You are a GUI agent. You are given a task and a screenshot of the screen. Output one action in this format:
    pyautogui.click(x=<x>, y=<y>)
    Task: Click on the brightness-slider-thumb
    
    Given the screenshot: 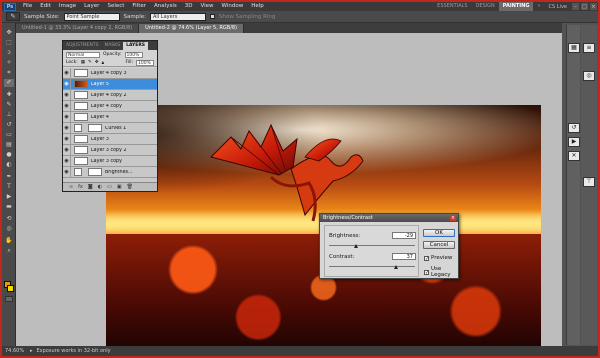 What is the action you would take?
    pyautogui.click(x=356, y=246)
    